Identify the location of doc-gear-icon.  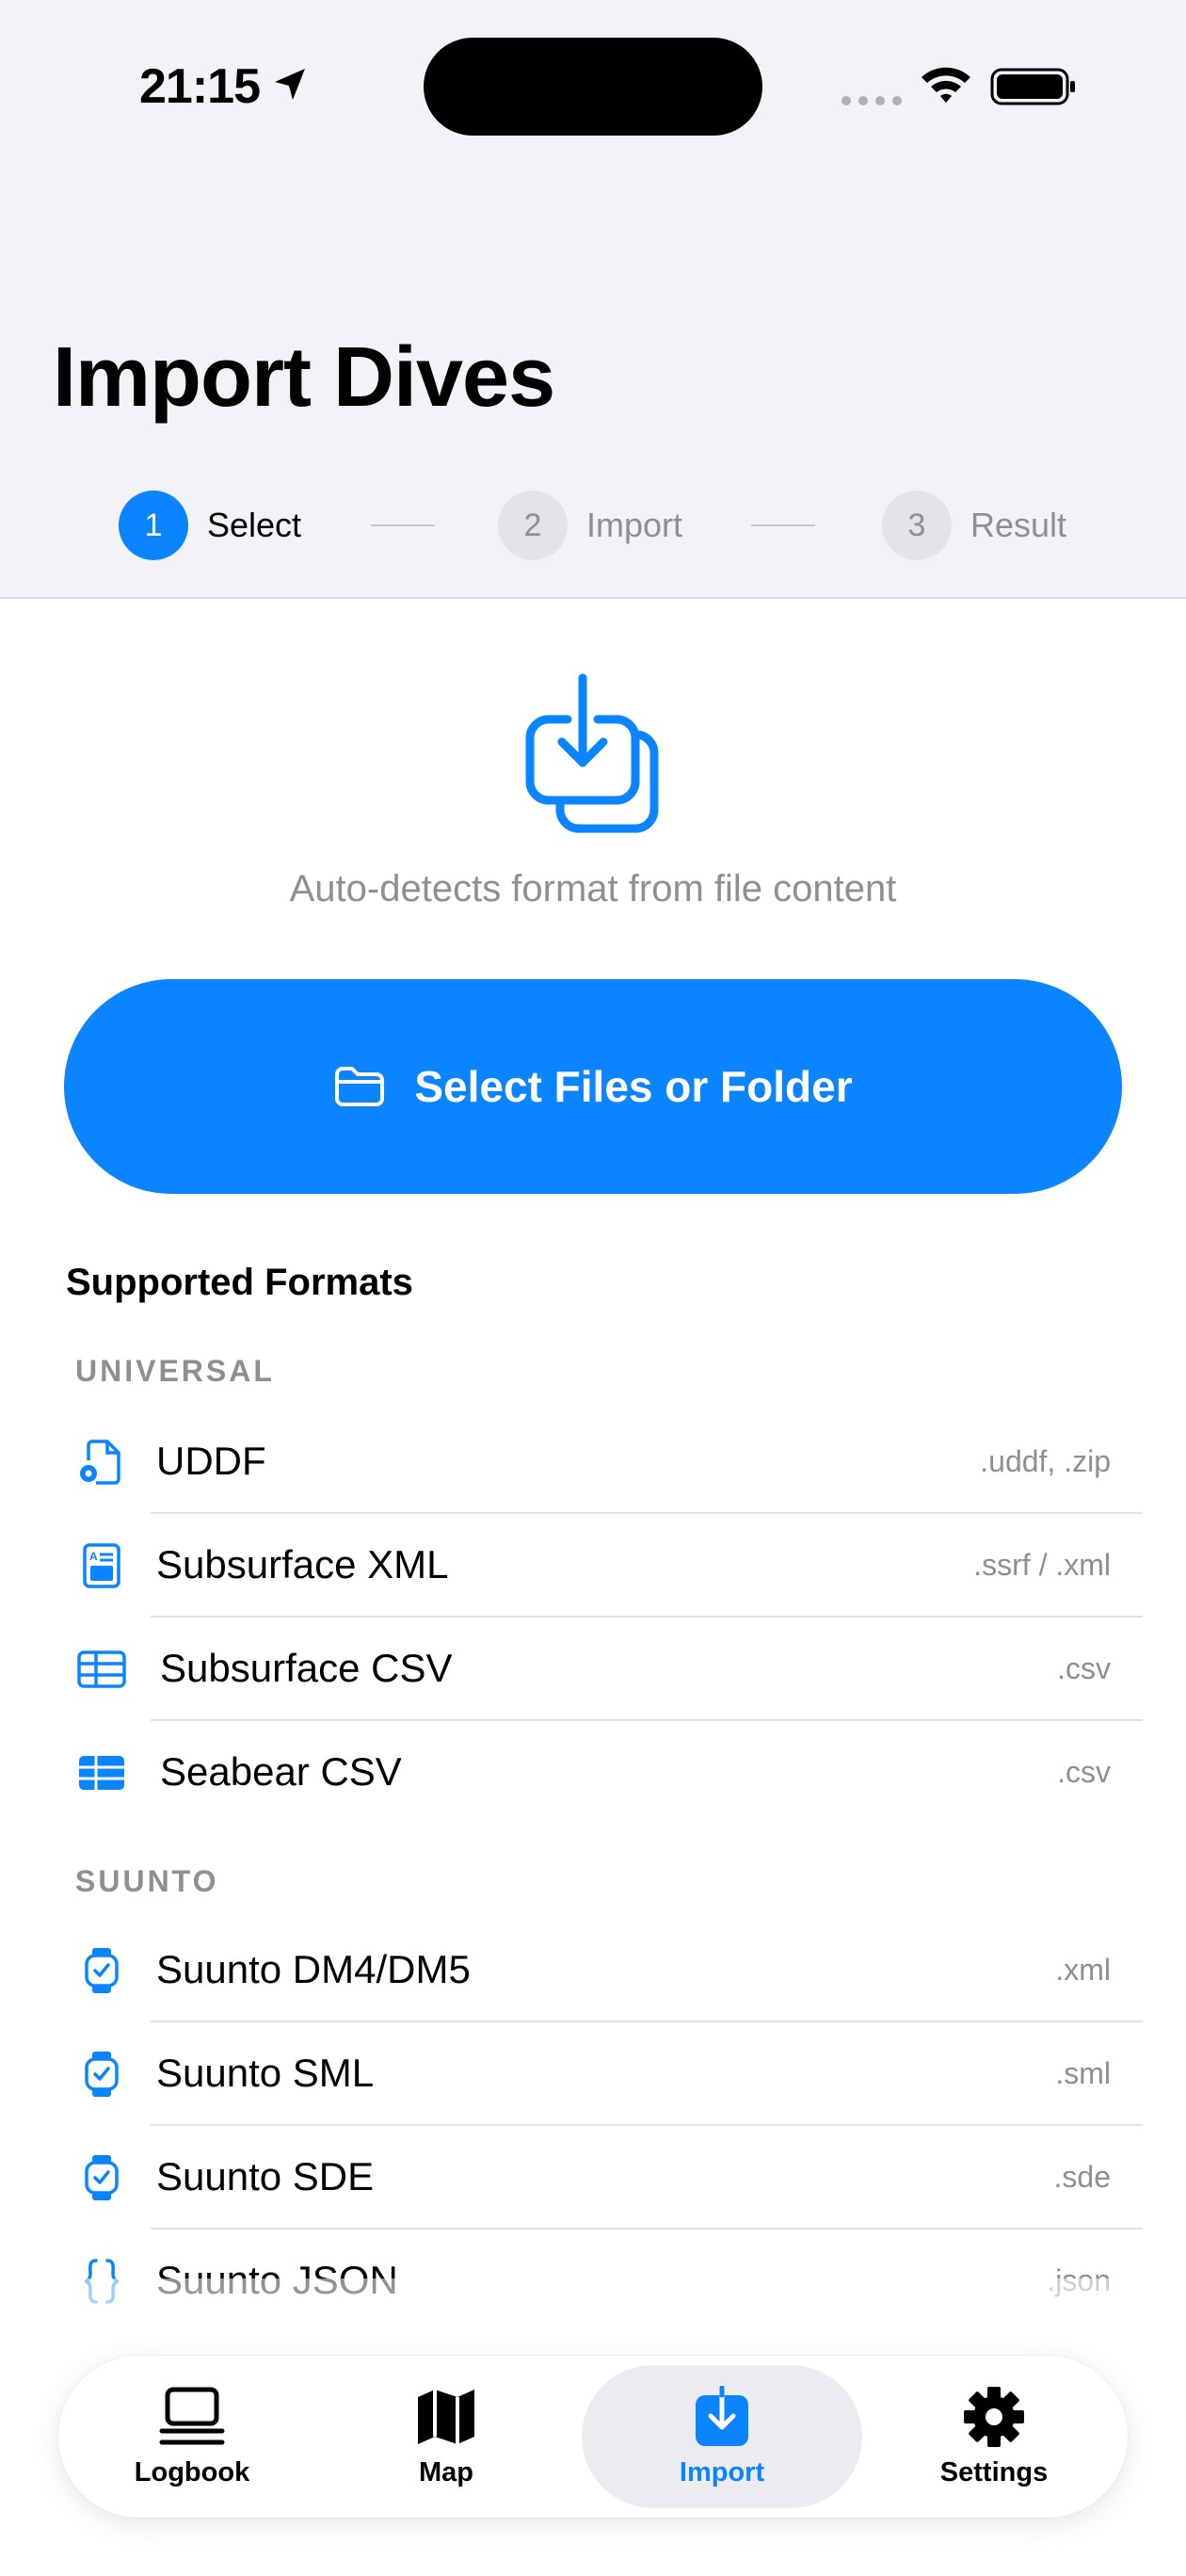
(100, 1462).